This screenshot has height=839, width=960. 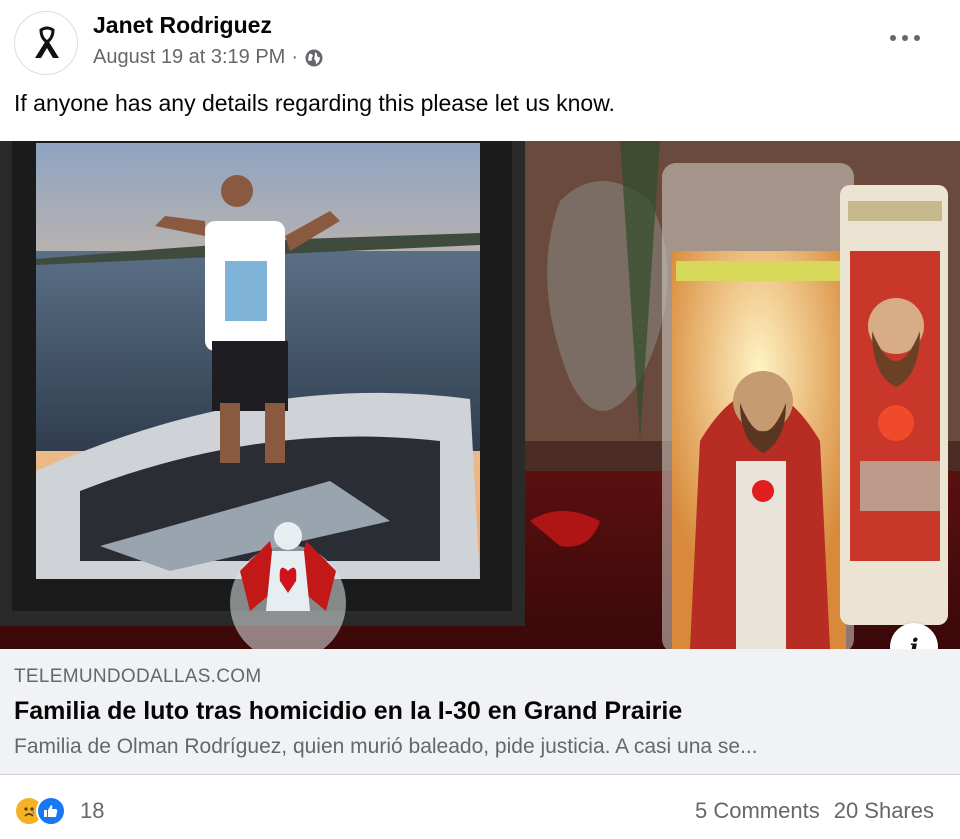 I want to click on like-reaction-icon, so click(x=51, y=811).